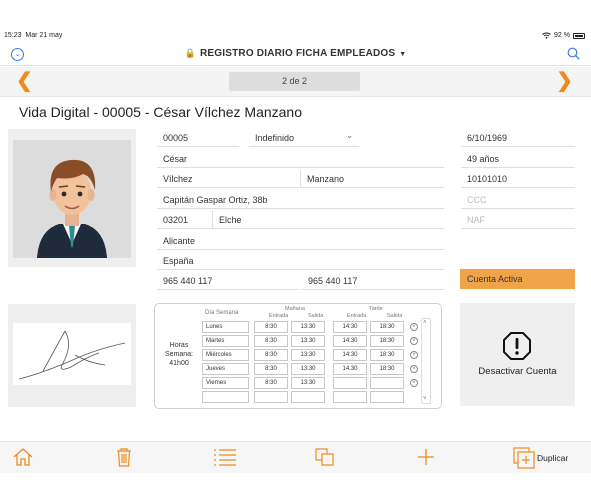 This screenshot has width=591, height=503. Describe the element at coordinates (518, 179) in the screenshot. I see `id-number-field: 10101010` at that location.